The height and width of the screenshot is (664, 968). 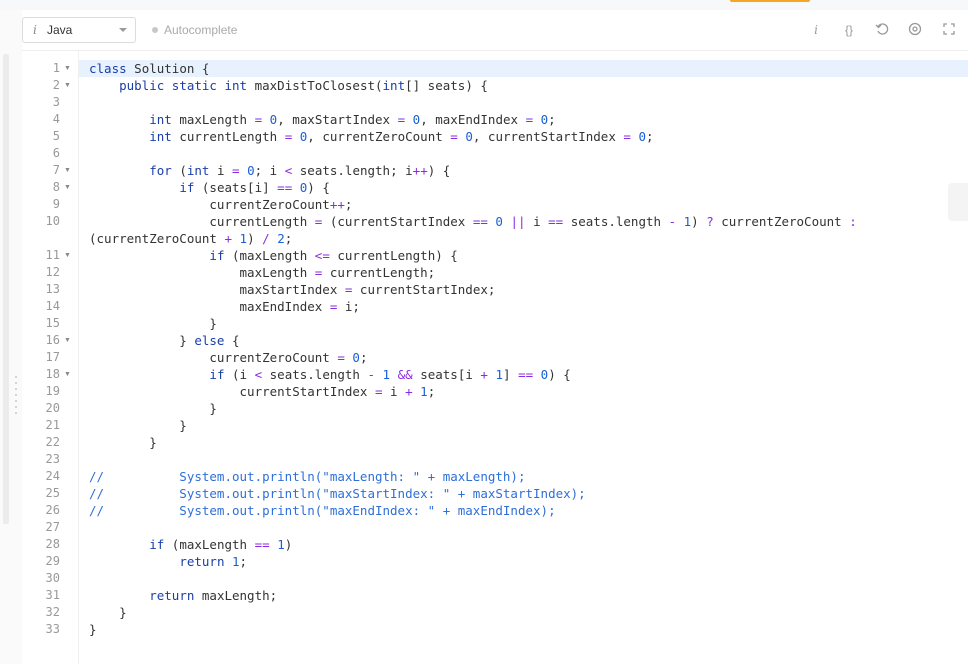 I want to click on line-number: 1, so click(x=56, y=68).